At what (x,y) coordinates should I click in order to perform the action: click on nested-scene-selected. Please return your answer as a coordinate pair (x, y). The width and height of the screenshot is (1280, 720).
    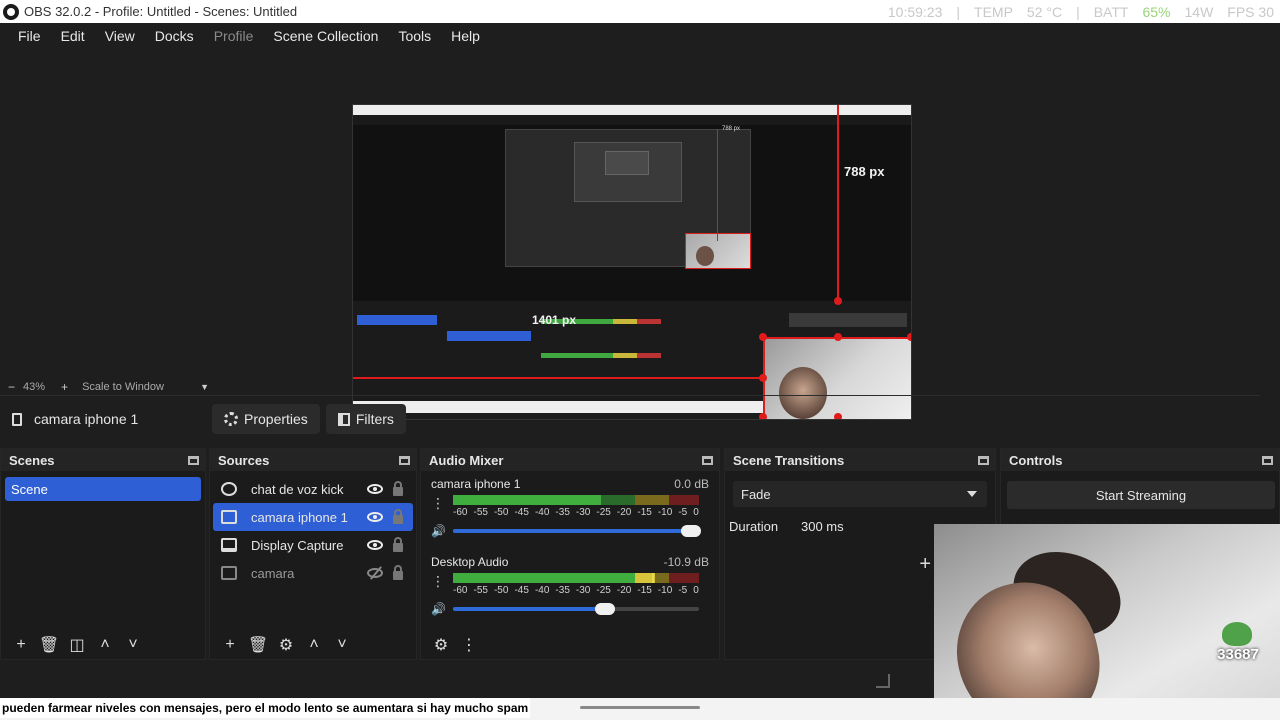
    Looking at the image, I should click on (397, 320).